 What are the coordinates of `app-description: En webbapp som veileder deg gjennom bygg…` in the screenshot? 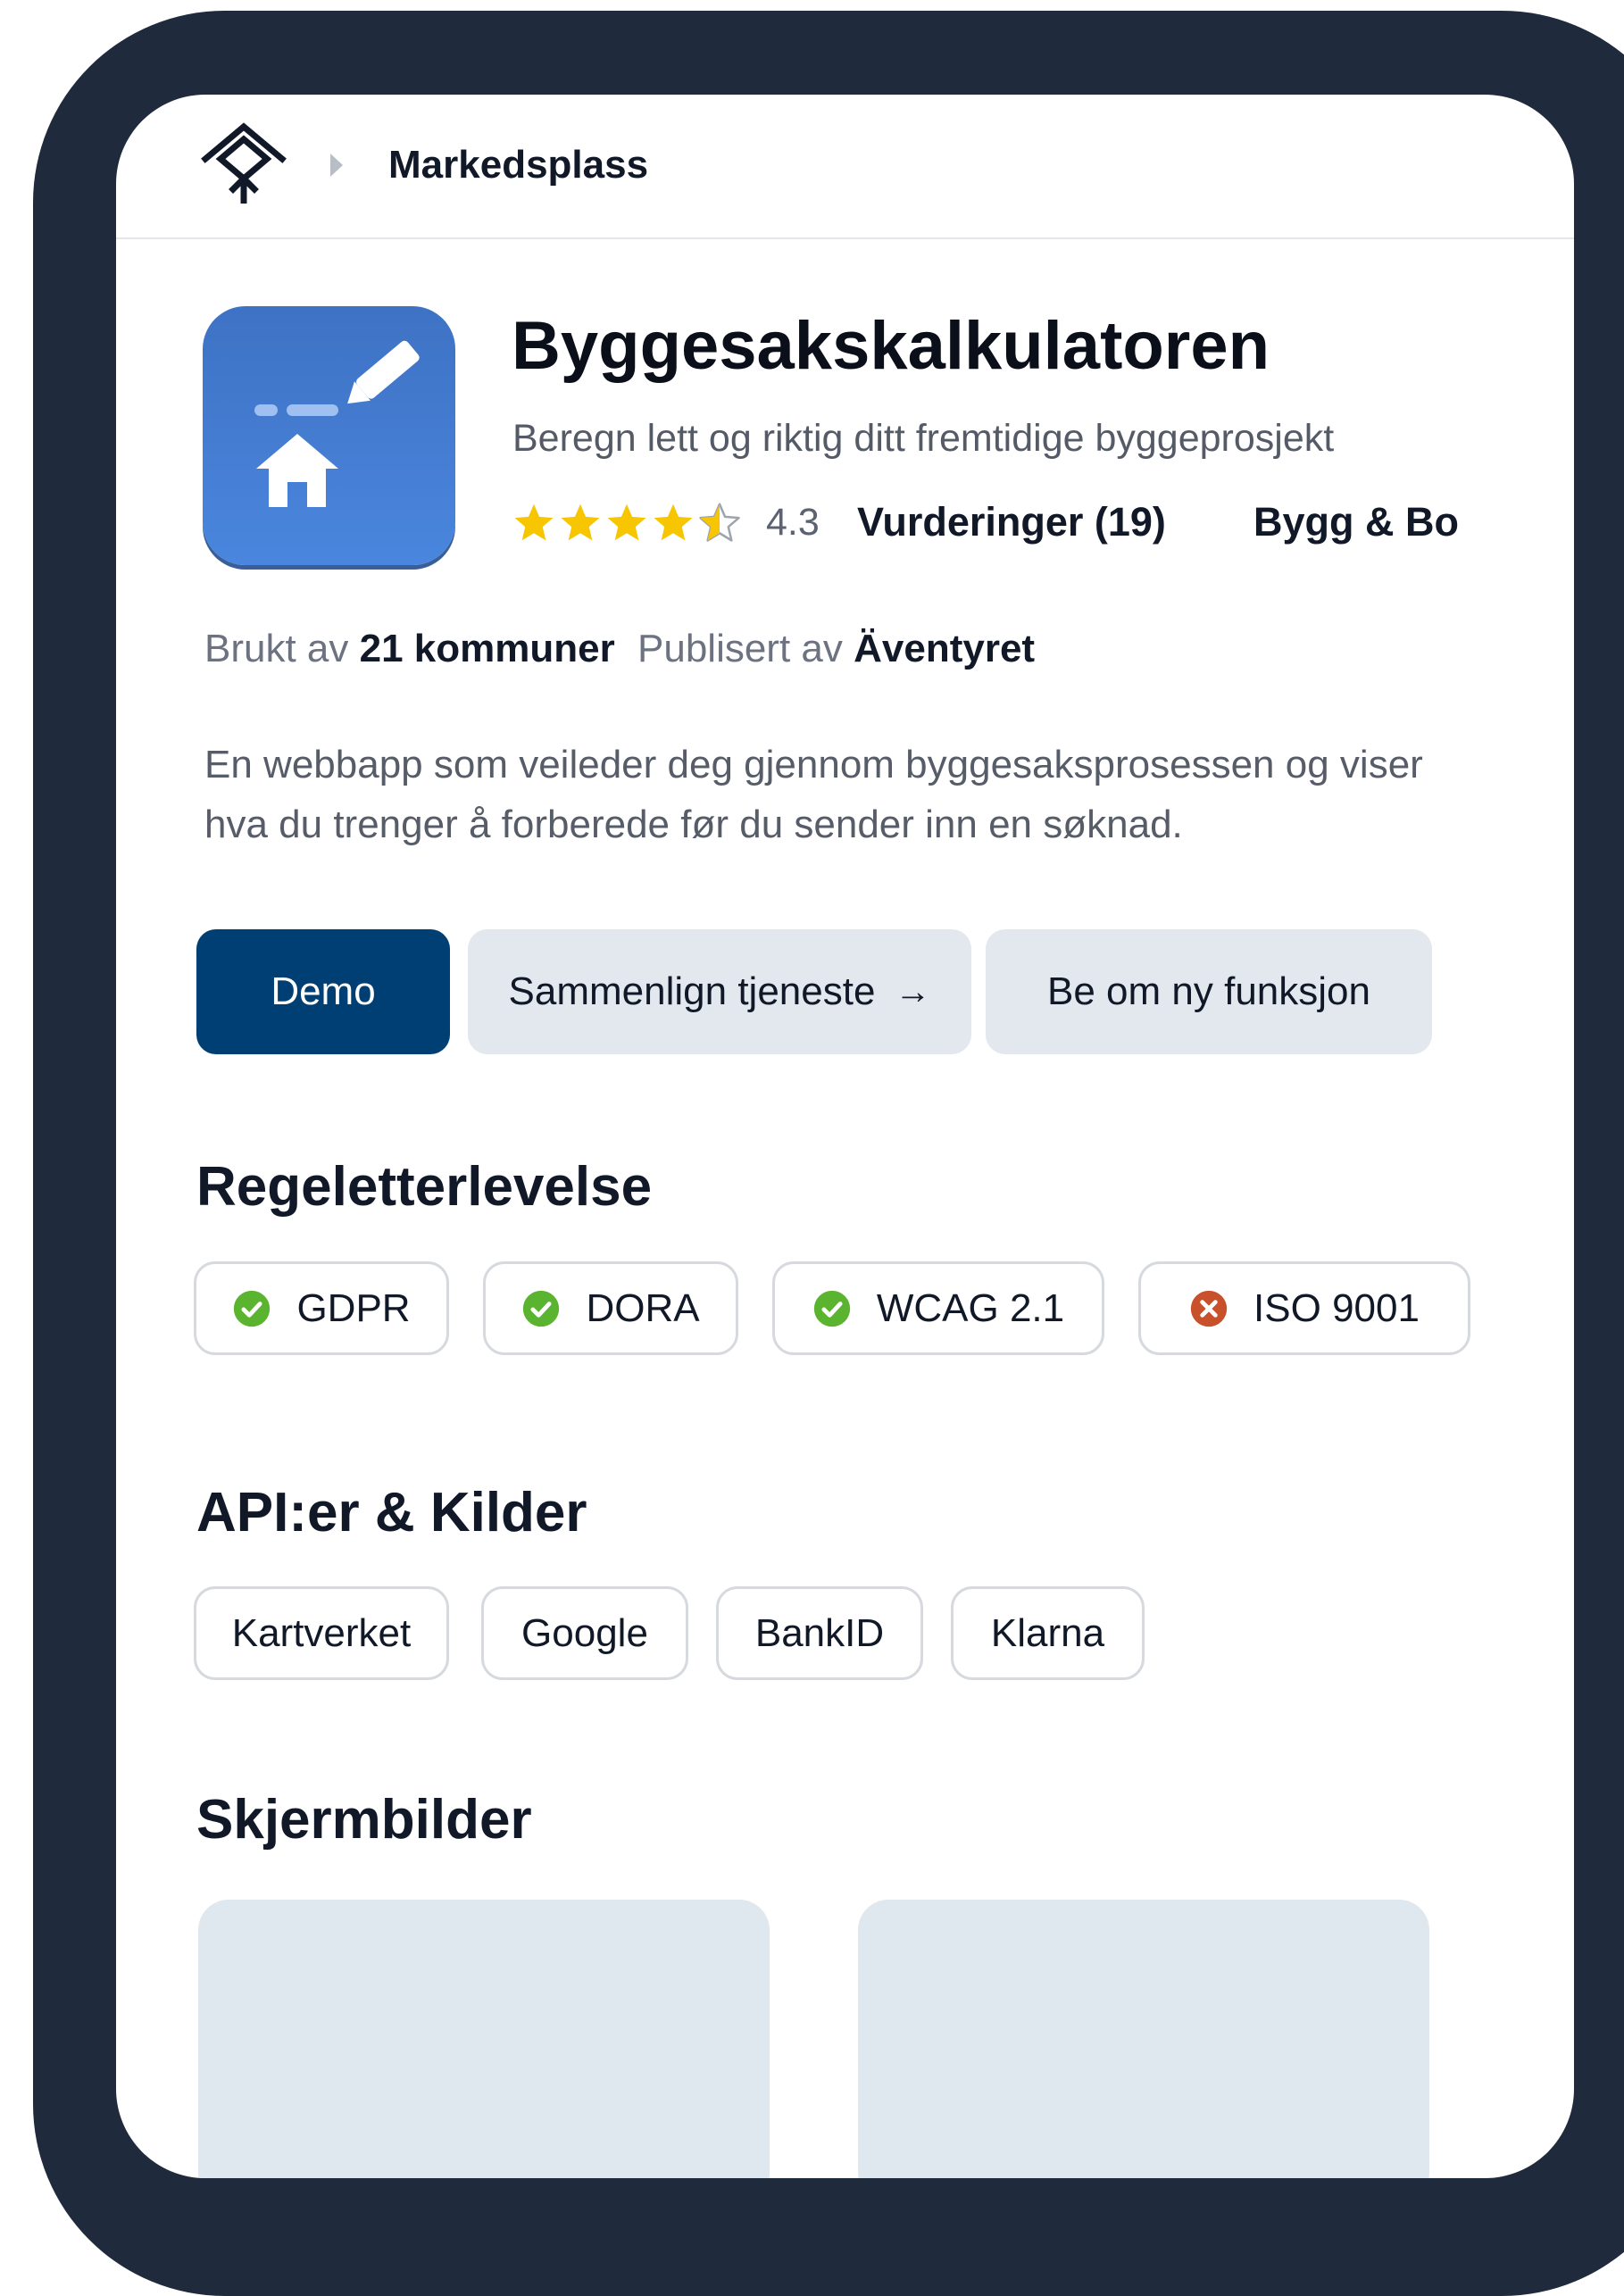 It's located at (813, 794).